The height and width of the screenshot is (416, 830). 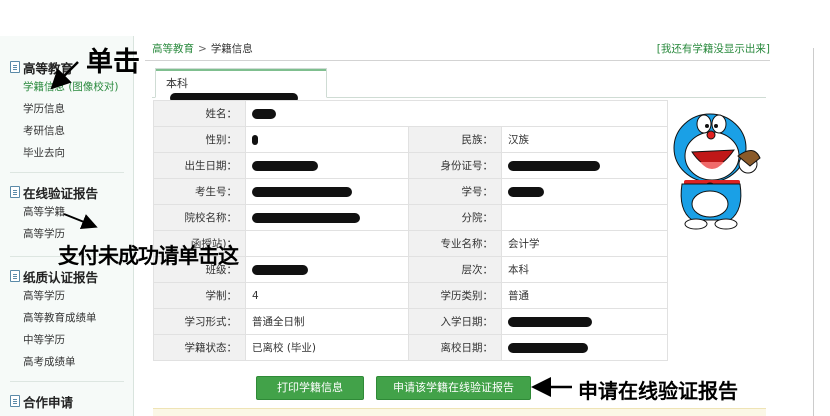 I want to click on enroll-date-label: 入学日期：, so click(x=455, y=321).